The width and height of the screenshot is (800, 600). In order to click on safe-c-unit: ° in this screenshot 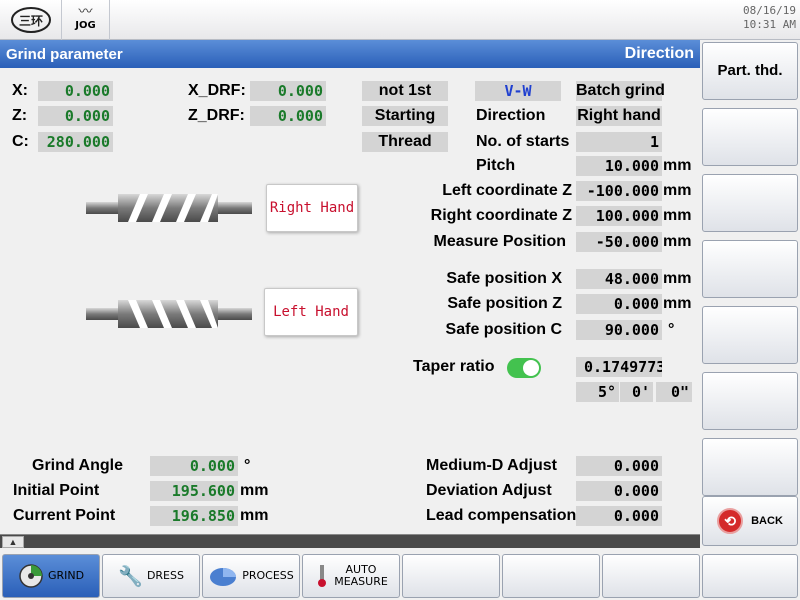, I will do `click(671, 329)`.